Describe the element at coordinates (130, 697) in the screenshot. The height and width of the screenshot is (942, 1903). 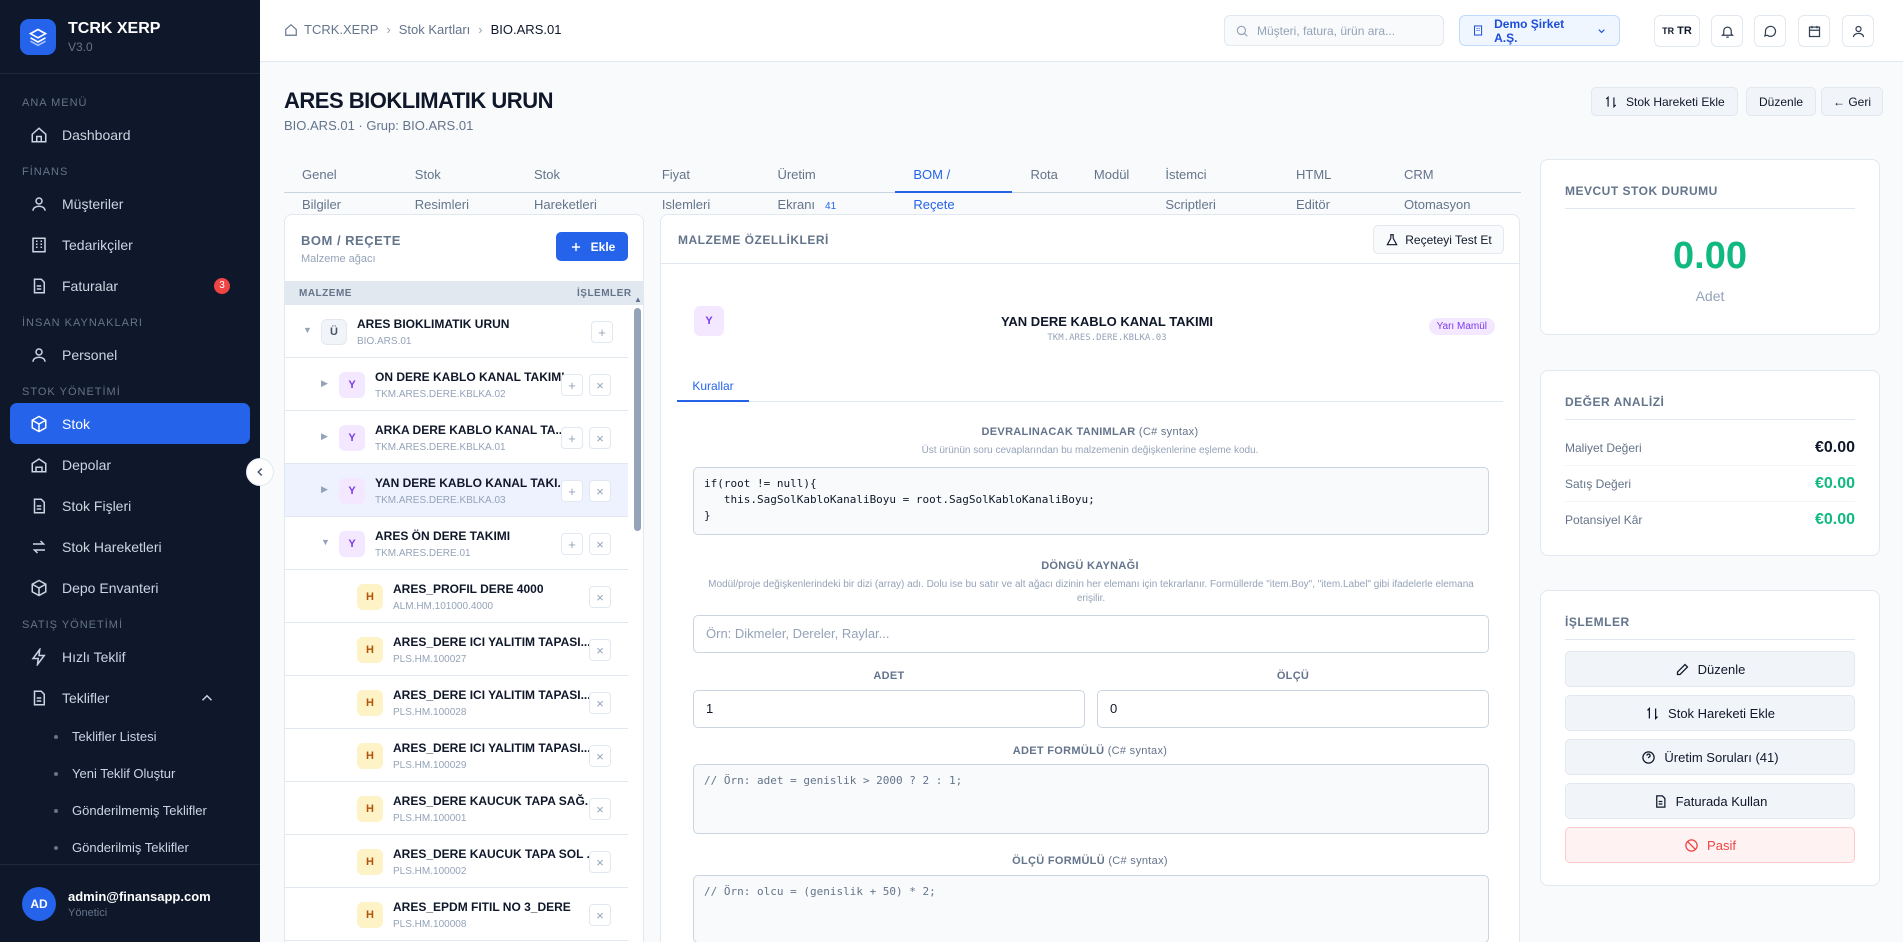
I see `sidebar-item-teklifler: Teklifler` at that location.